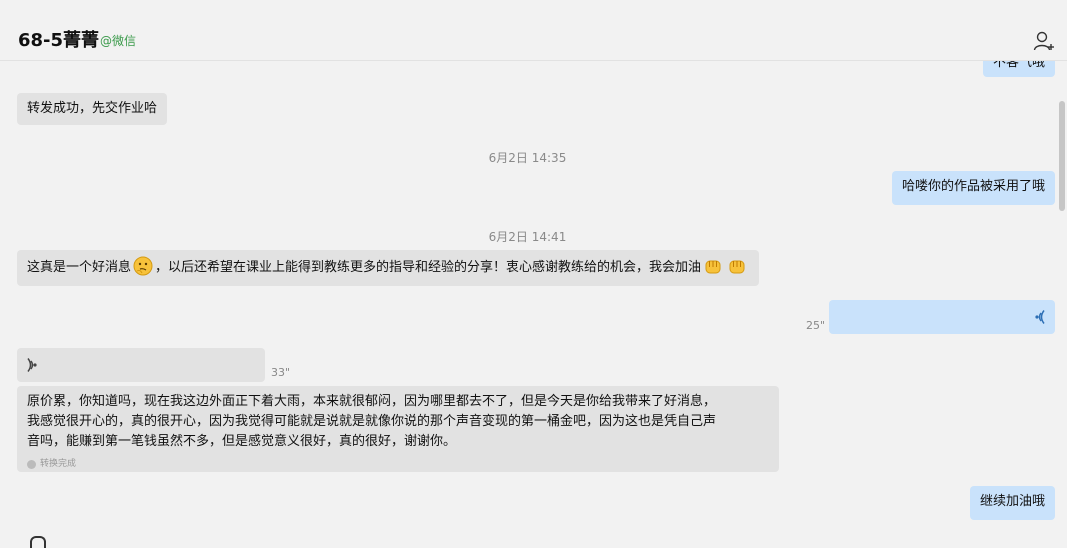 This screenshot has width=1067, height=548. Describe the element at coordinates (533, 30) in the screenshot. I see `chat-header: 68-5菁菁 @微信` at that location.